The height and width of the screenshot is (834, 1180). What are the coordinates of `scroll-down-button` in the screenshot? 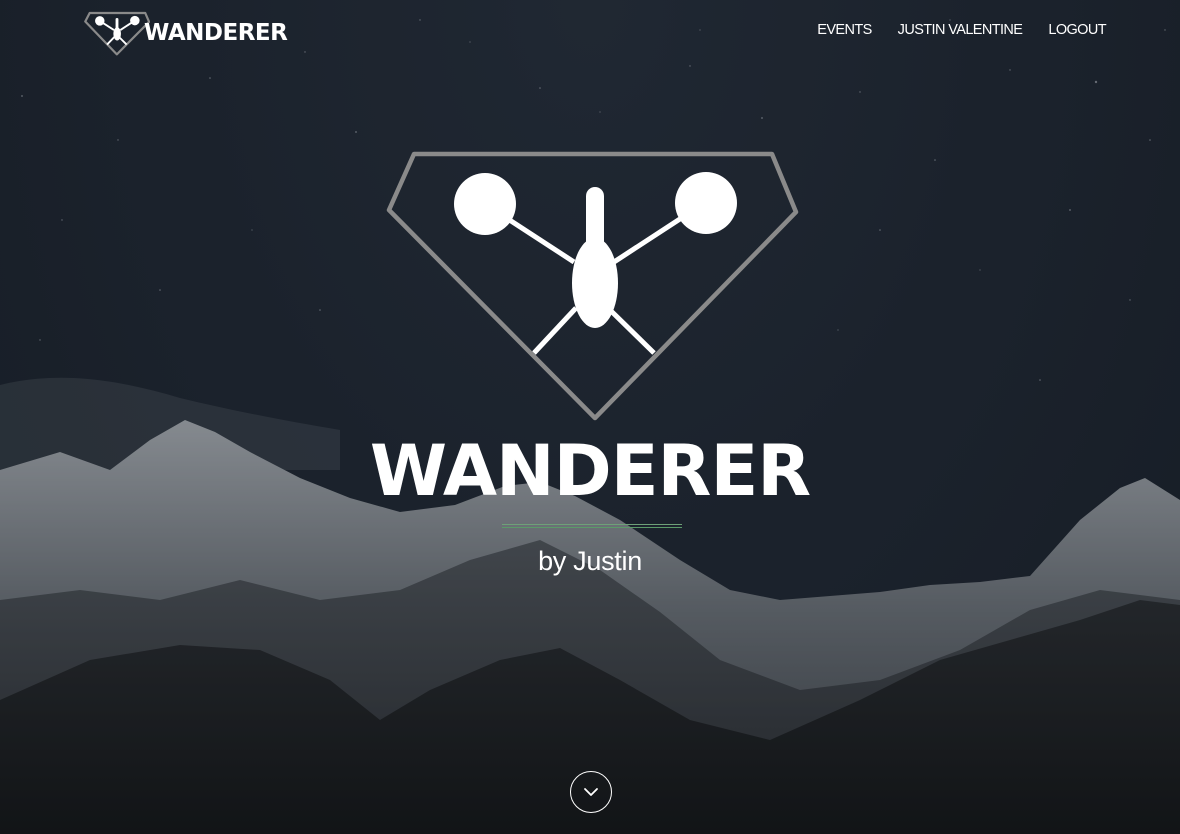 It's located at (591, 792).